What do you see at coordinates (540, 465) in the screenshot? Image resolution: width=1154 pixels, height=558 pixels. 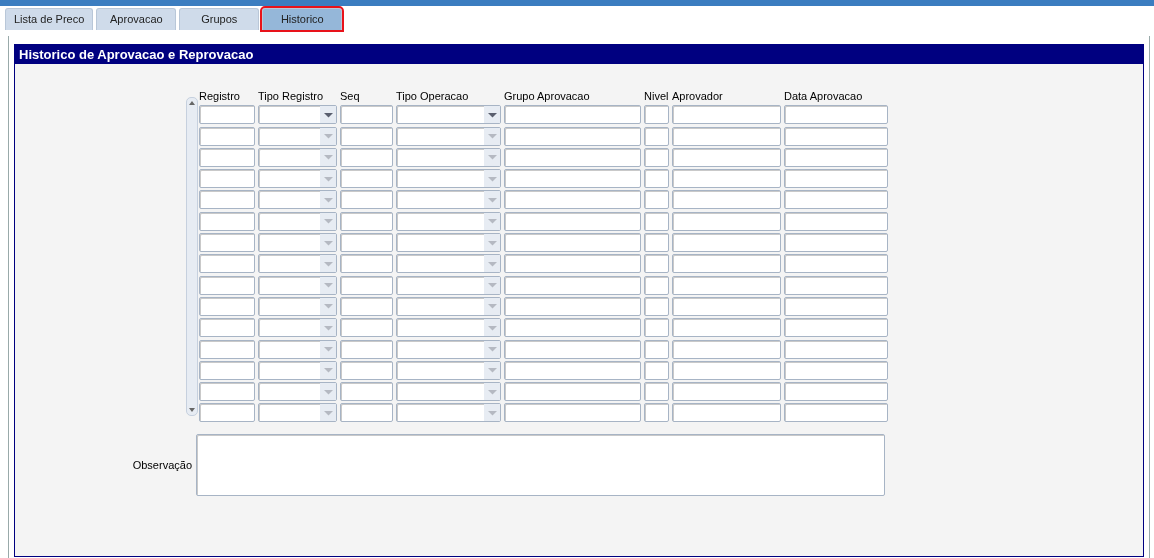 I see `observation-field` at bounding box center [540, 465].